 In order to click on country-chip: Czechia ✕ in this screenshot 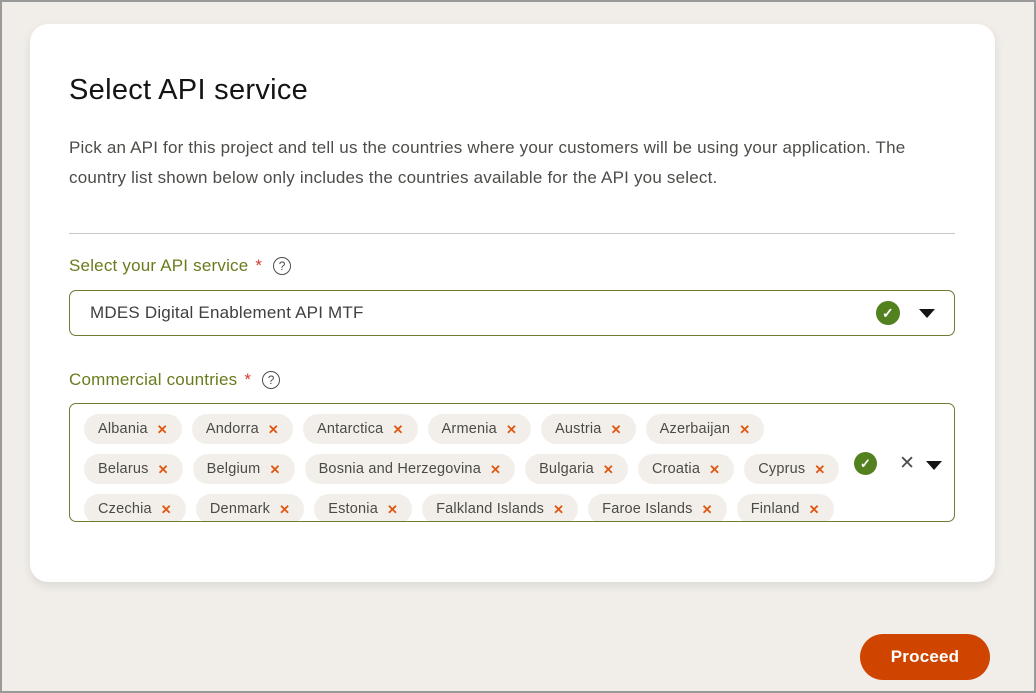, I will do `click(135, 507)`.